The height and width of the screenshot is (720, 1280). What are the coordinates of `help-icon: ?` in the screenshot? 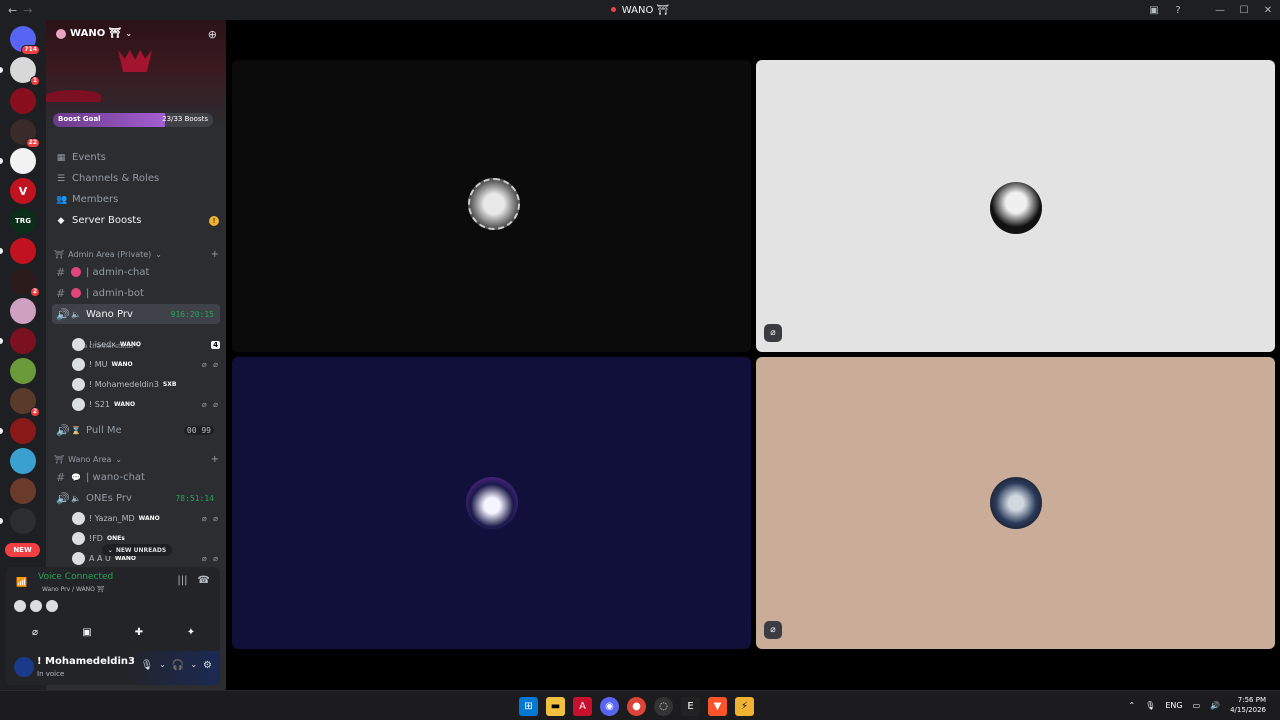 It's located at (1178, 10).